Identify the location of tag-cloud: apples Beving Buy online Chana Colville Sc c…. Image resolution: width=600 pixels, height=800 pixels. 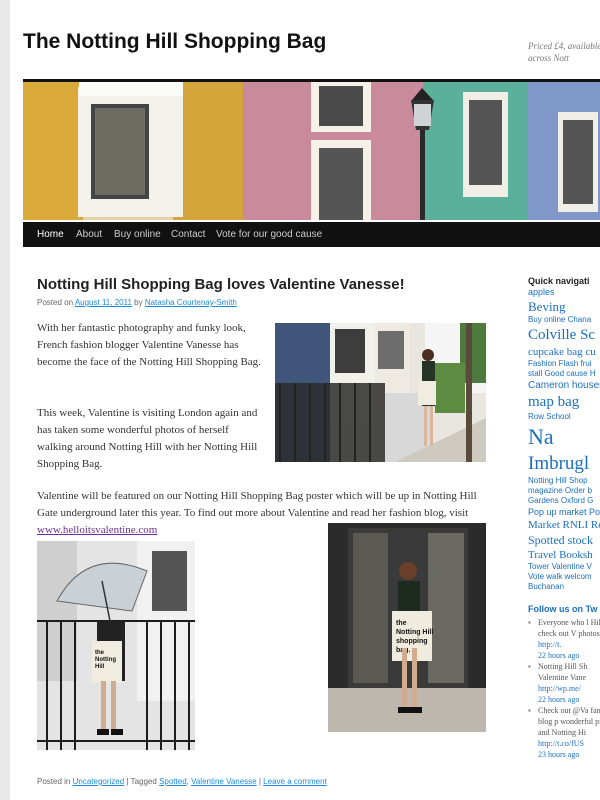
(564, 439).